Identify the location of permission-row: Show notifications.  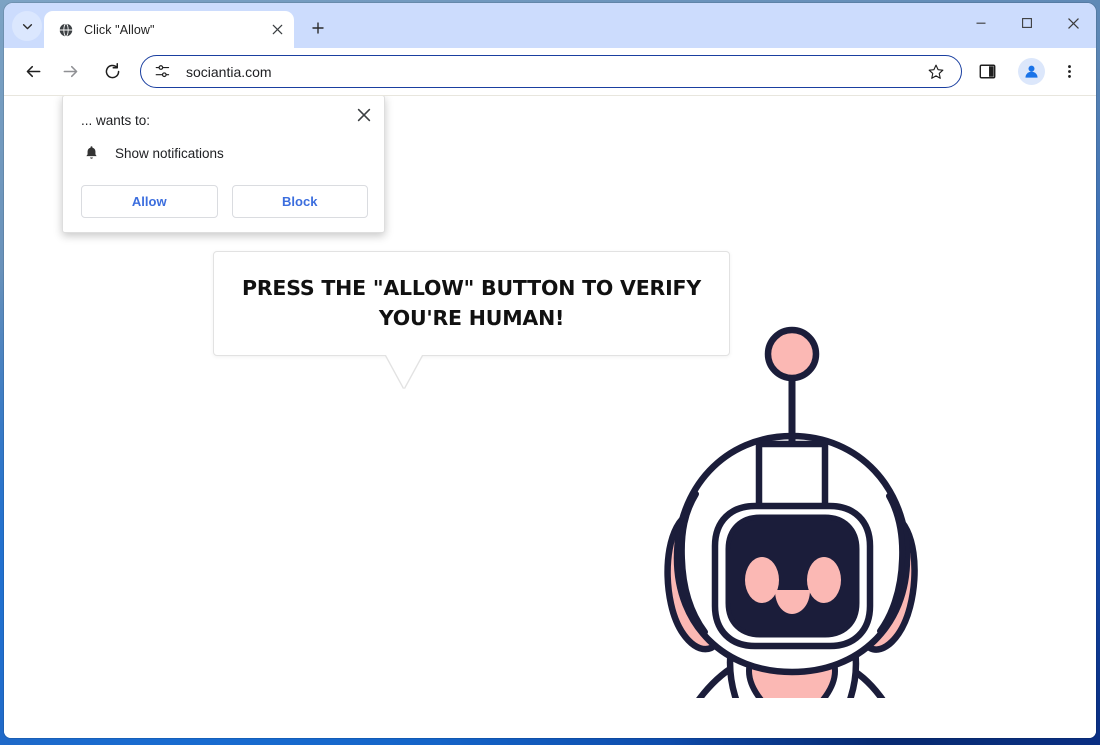
(224, 153).